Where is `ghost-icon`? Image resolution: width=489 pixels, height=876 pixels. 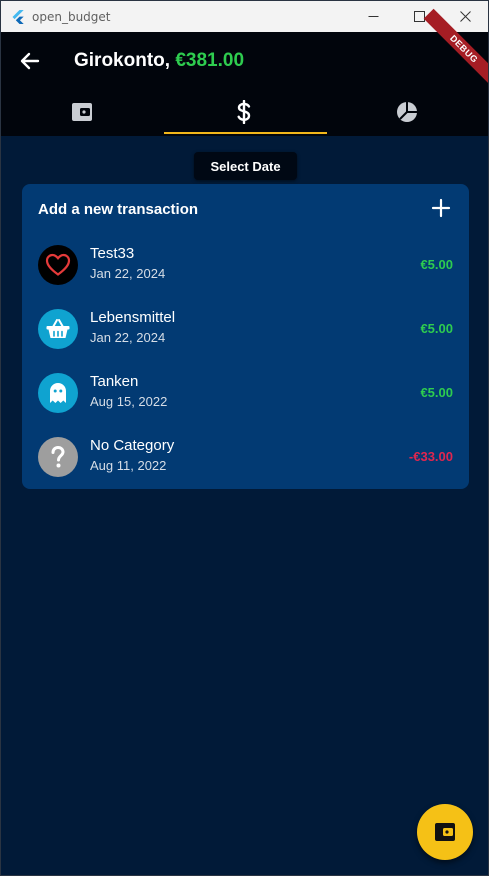 ghost-icon is located at coordinates (58, 393).